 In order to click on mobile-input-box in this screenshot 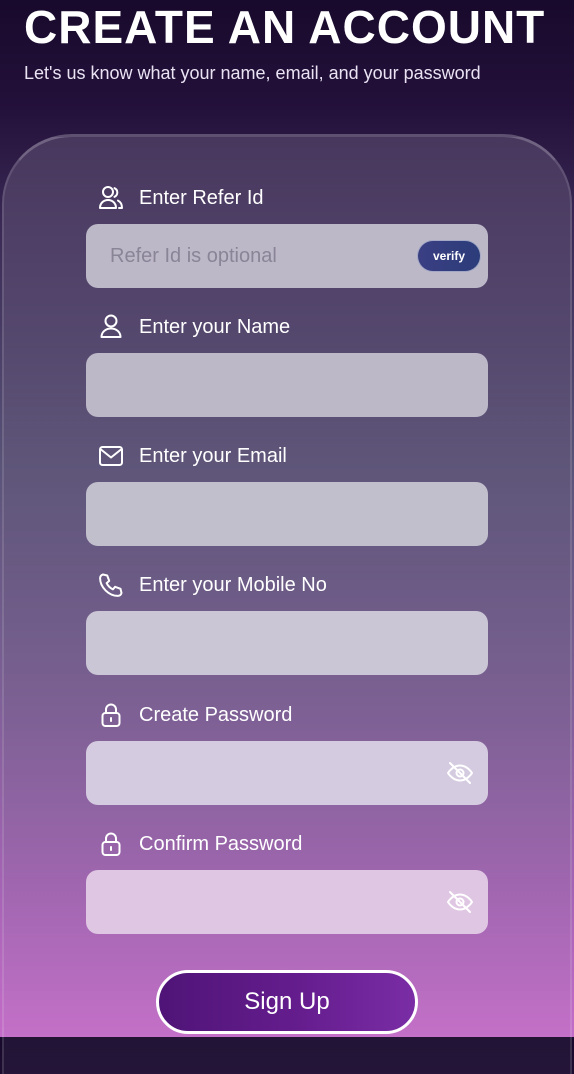, I will do `click(287, 643)`.